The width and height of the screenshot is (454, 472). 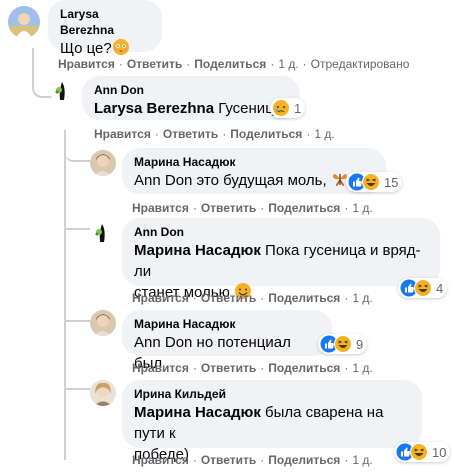 I want to click on reaction-count: 4, so click(x=440, y=288).